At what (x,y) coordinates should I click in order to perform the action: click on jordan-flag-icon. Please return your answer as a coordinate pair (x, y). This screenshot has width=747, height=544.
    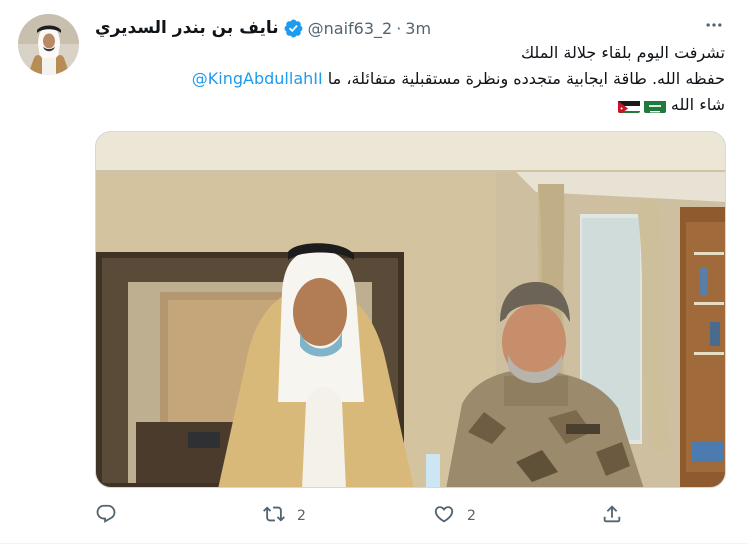
    Looking at the image, I should click on (628, 105).